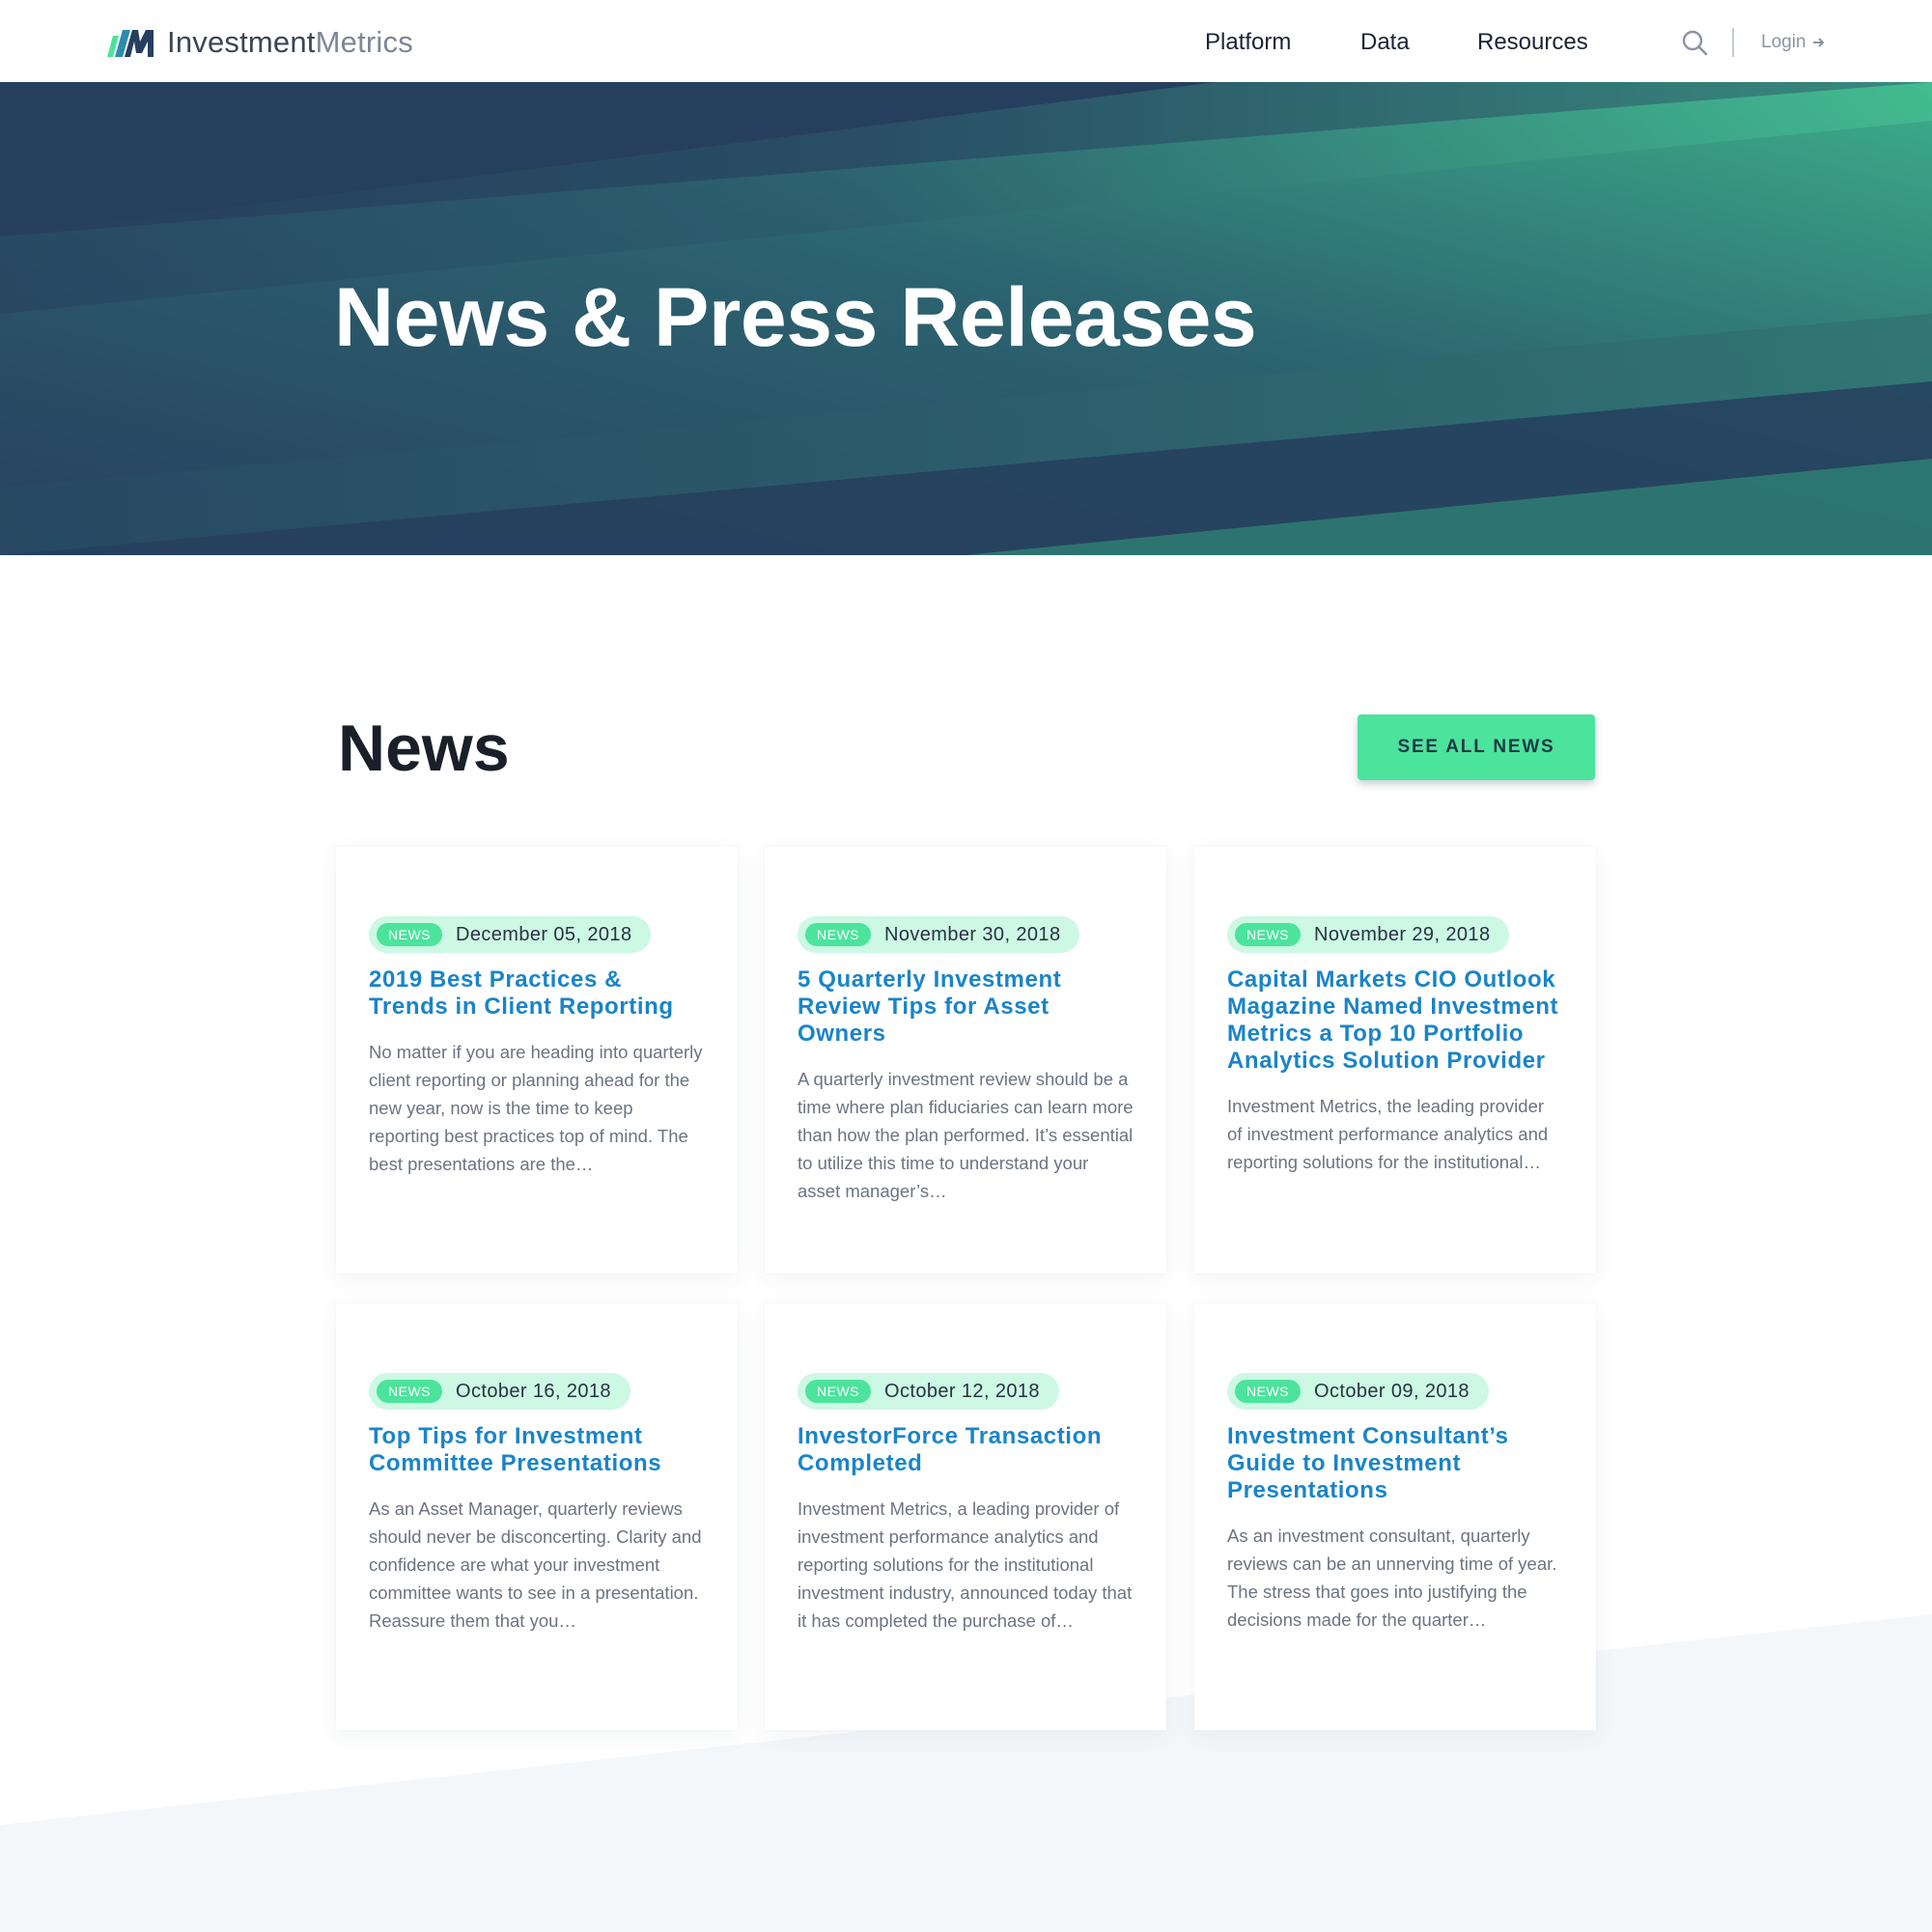 This screenshot has height=1932, width=1932. I want to click on hero-title: News & Press Releases, so click(796, 317).